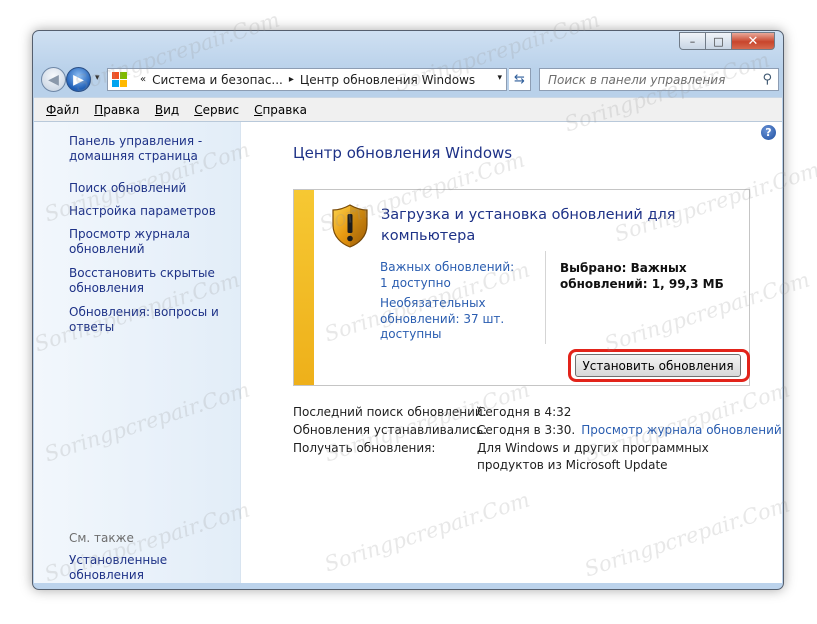 Image resolution: width=817 pixels, height=624 pixels. What do you see at coordinates (408, 109) in the screenshot?
I see `menu-bar: Файл Правка Вид Сервис Справка` at bounding box center [408, 109].